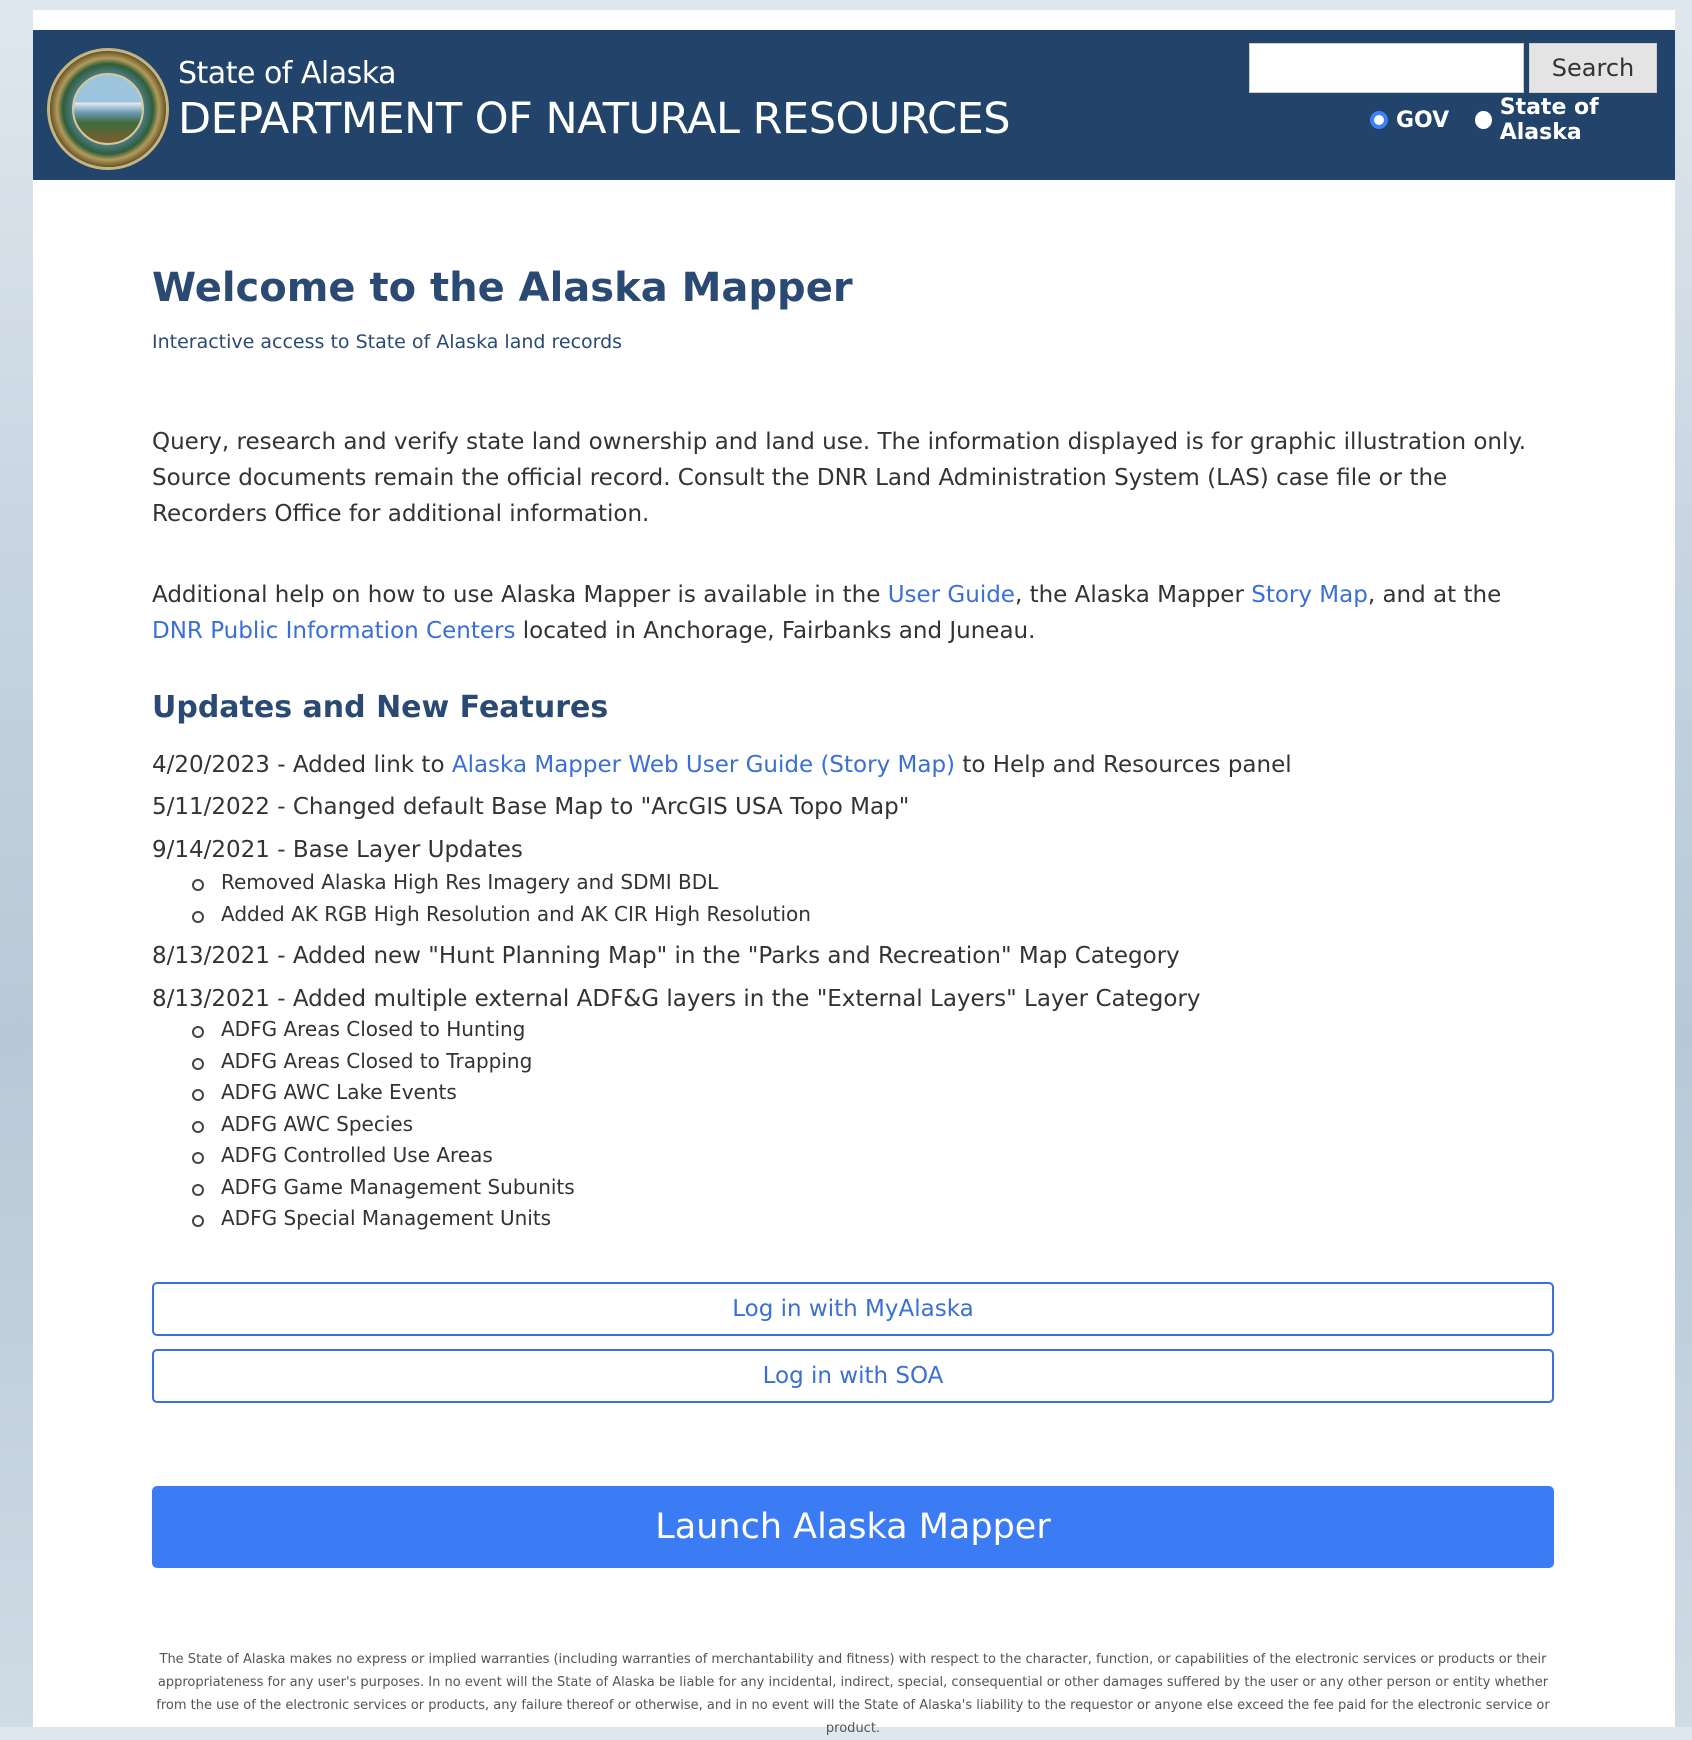 This screenshot has height=1740, width=1692. Describe the element at coordinates (951, 595) in the screenshot. I see `user-guide-link: User Guide` at that location.